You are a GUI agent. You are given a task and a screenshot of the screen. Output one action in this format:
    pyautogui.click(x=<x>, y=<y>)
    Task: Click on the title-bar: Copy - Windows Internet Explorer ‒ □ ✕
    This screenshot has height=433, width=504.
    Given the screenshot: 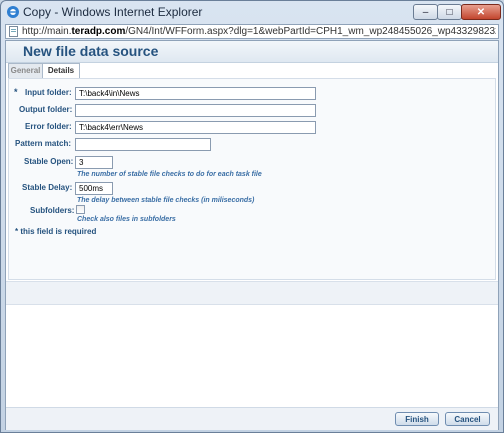 What is the action you would take?
    pyautogui.click(x=252, y=12)
    